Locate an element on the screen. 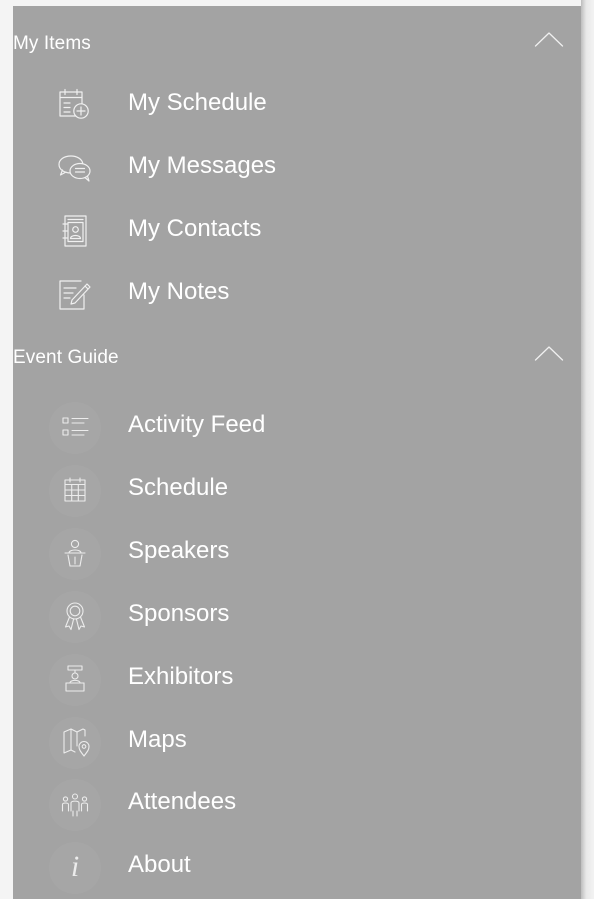  section-header-my-items: My Items is located at coordinates (297, 43).